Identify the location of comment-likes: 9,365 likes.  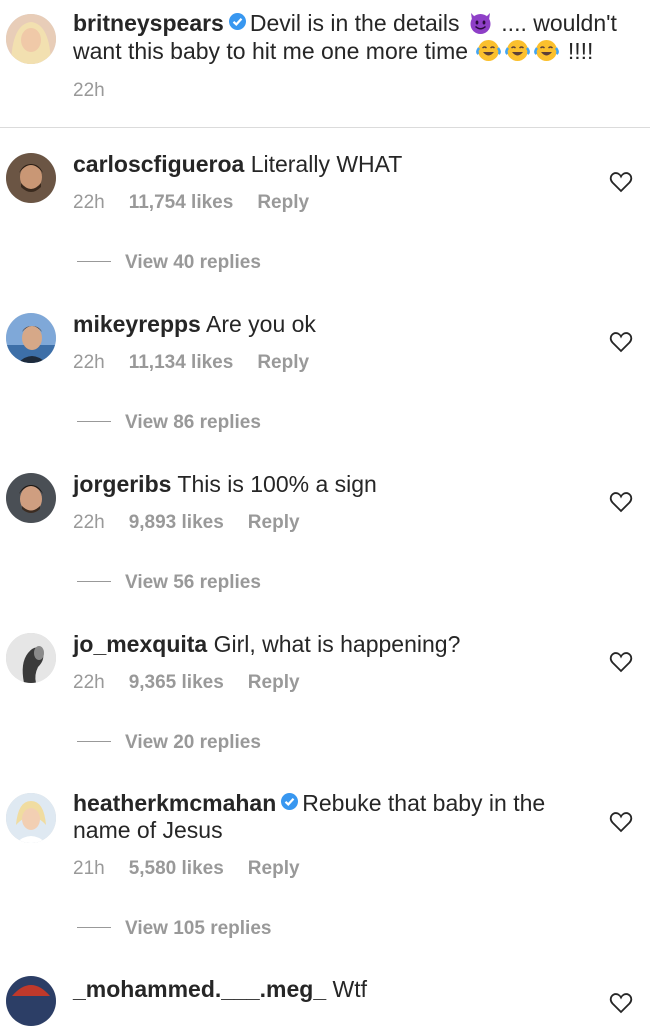
(176, 682).